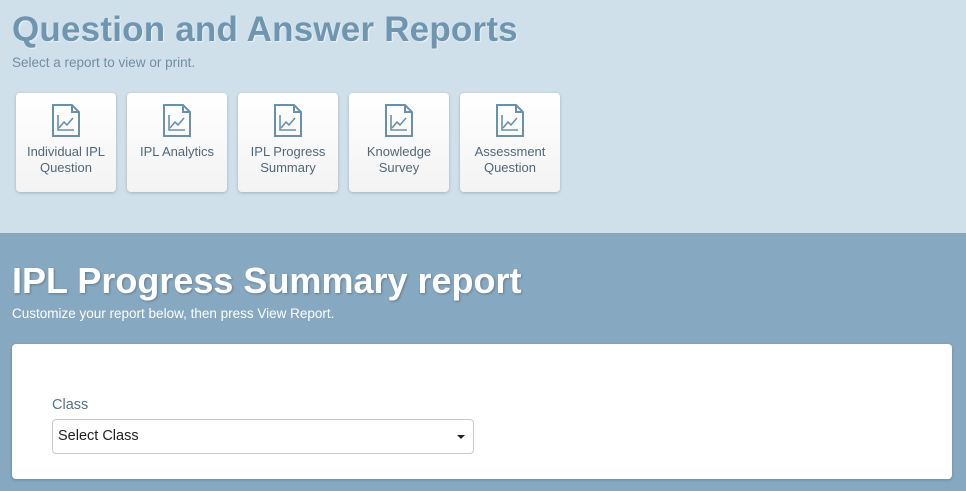 The image size is (966, 491). What do you see at coordinates (104, 62) in the screenshot?
I see `page-subtitle: Select a report to view or print.` at bounding box center [104, 62].